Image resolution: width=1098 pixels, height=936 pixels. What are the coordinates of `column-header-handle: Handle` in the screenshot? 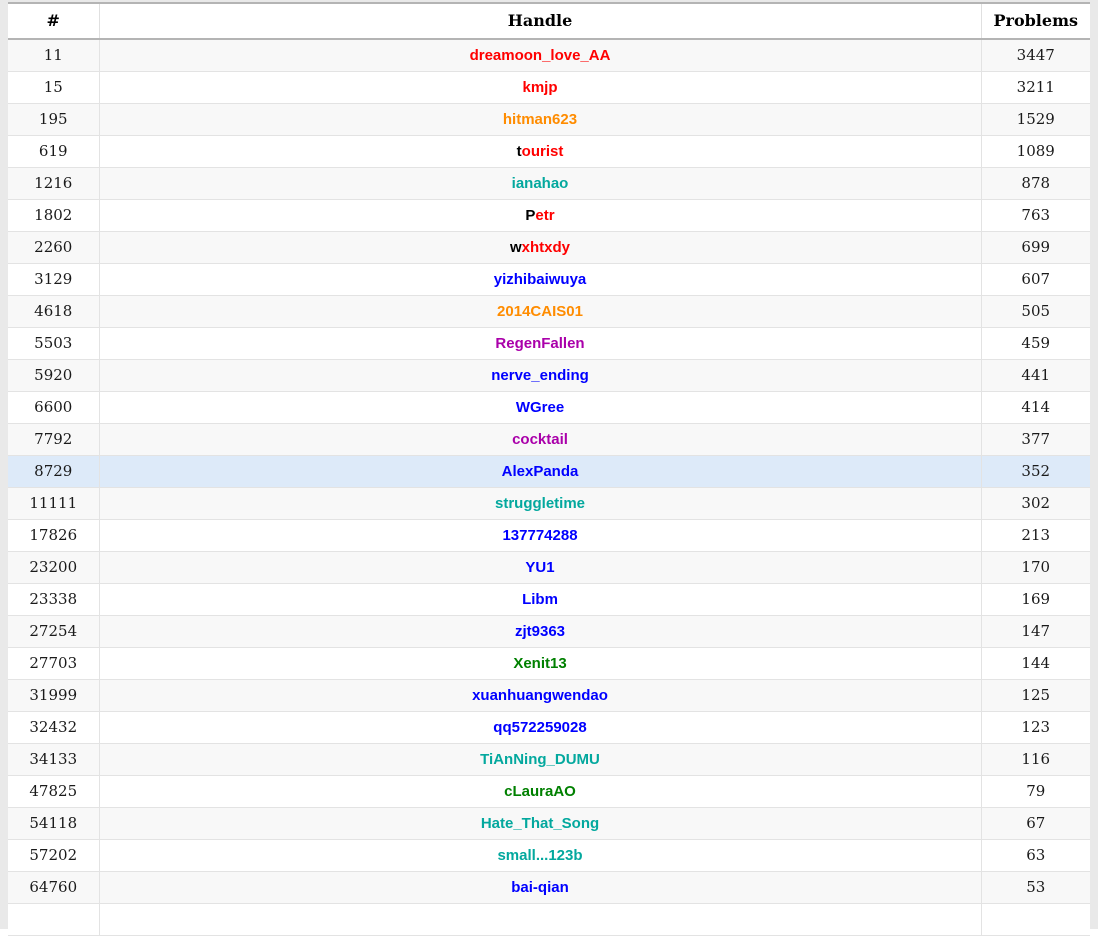 It's located at (540, 21).